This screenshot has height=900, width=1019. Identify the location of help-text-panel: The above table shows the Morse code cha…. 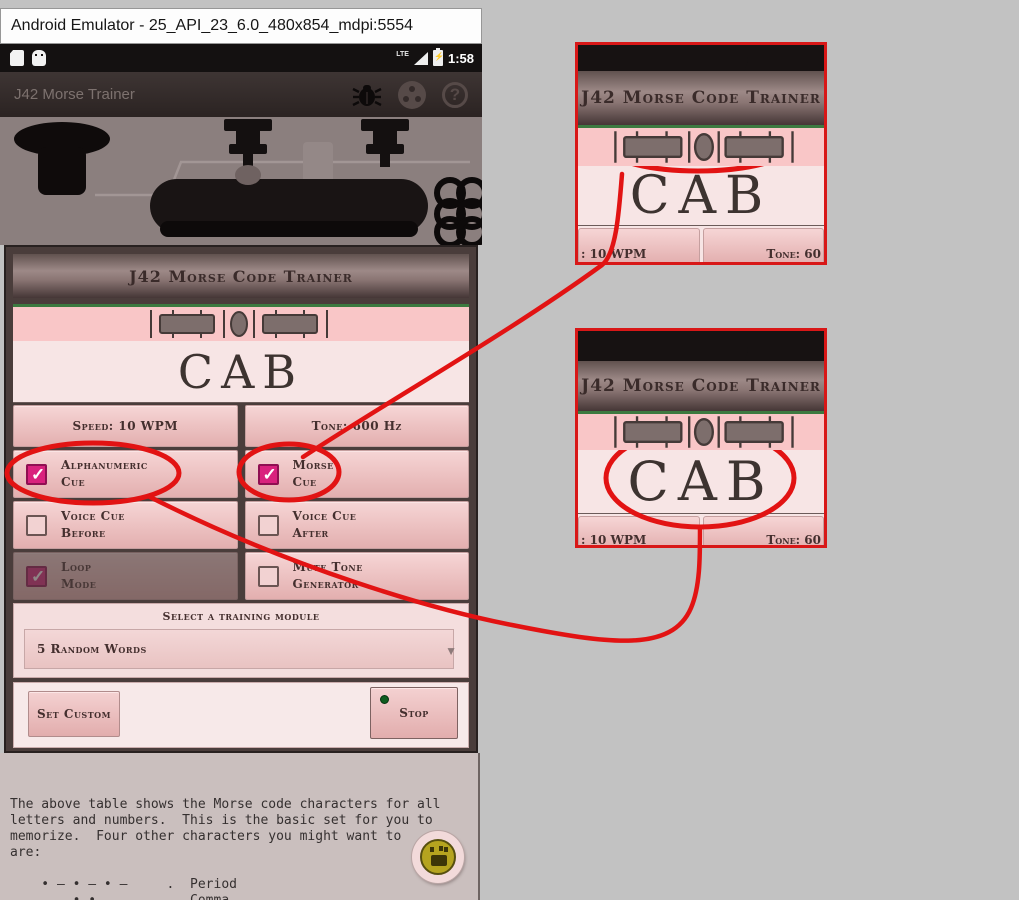
(240, 826).